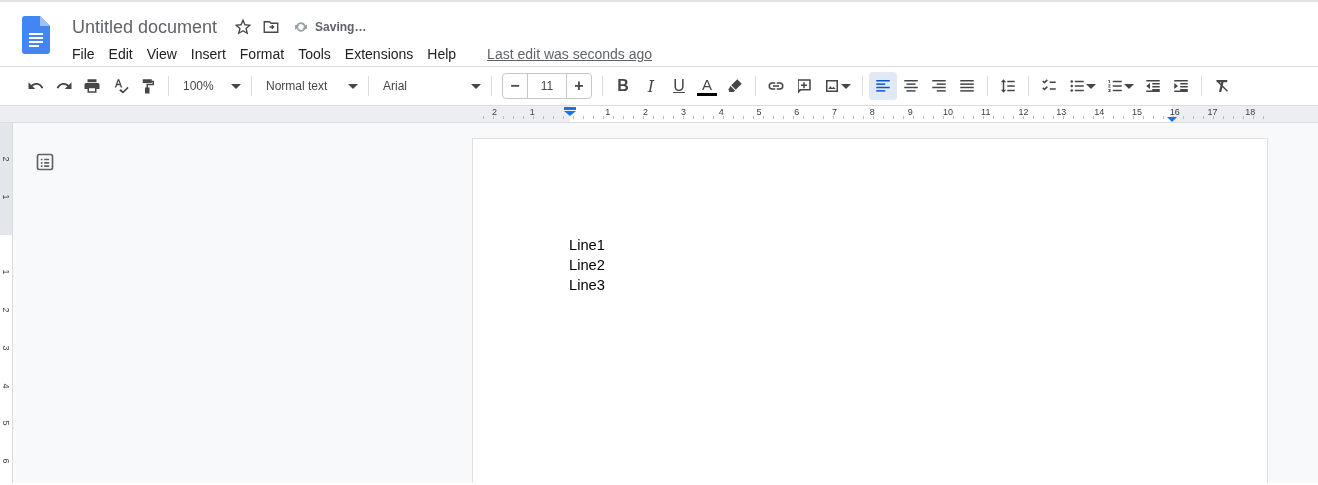  What do you see at coordinates (911, 86) in the screenshot?
I see `align-center-icon` at bounding box center [911, 86].